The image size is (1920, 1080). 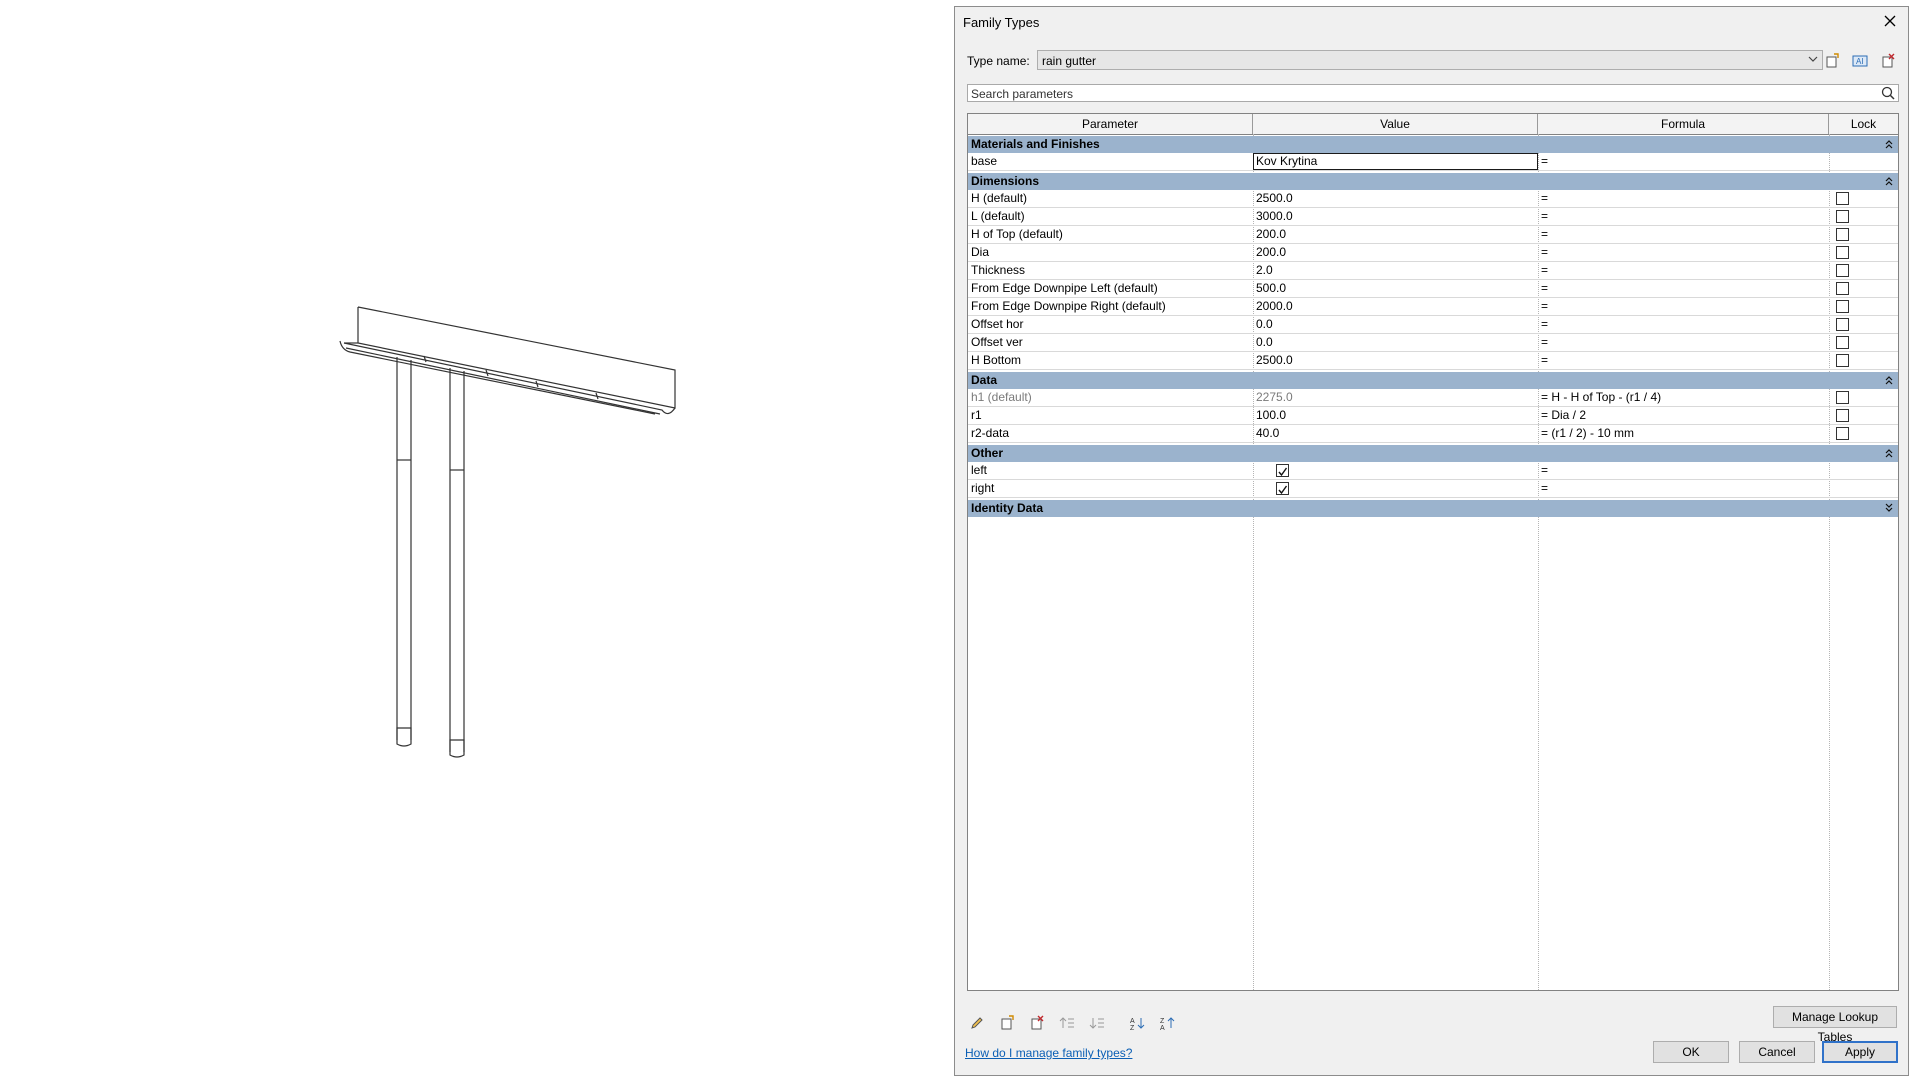 I want to click on new-parameter-button, so click(x=1007, y=1023).